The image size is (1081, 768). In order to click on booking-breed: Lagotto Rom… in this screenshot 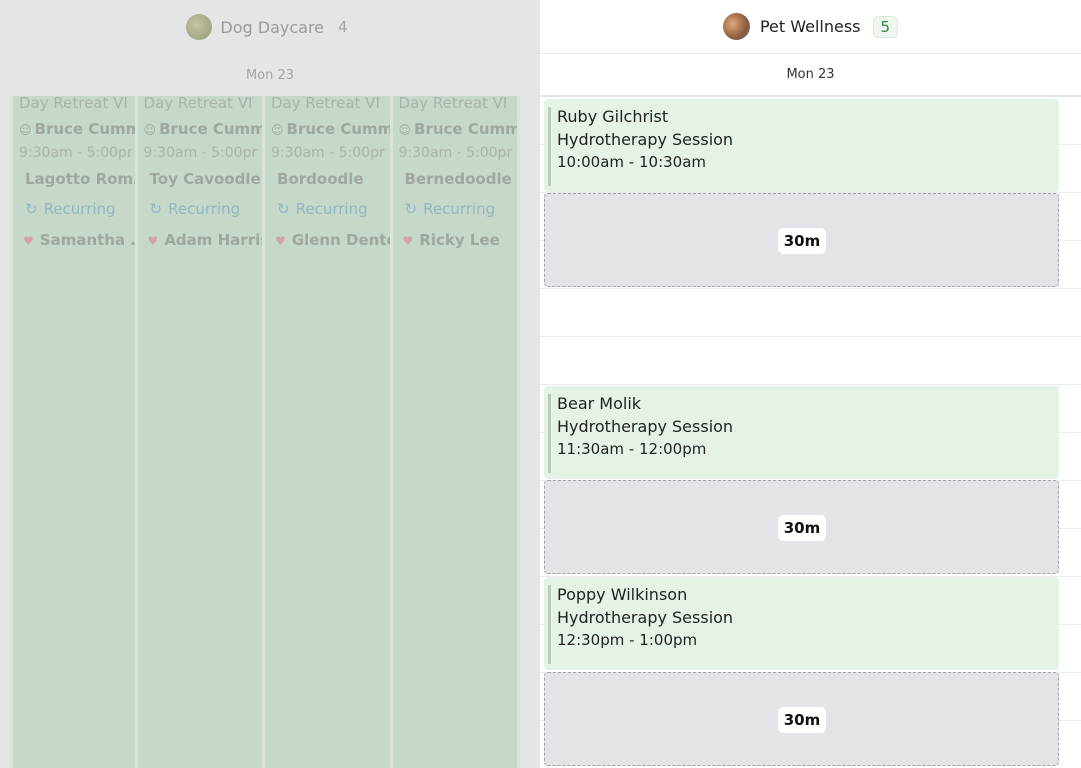, I will do `click(81, 179)`.